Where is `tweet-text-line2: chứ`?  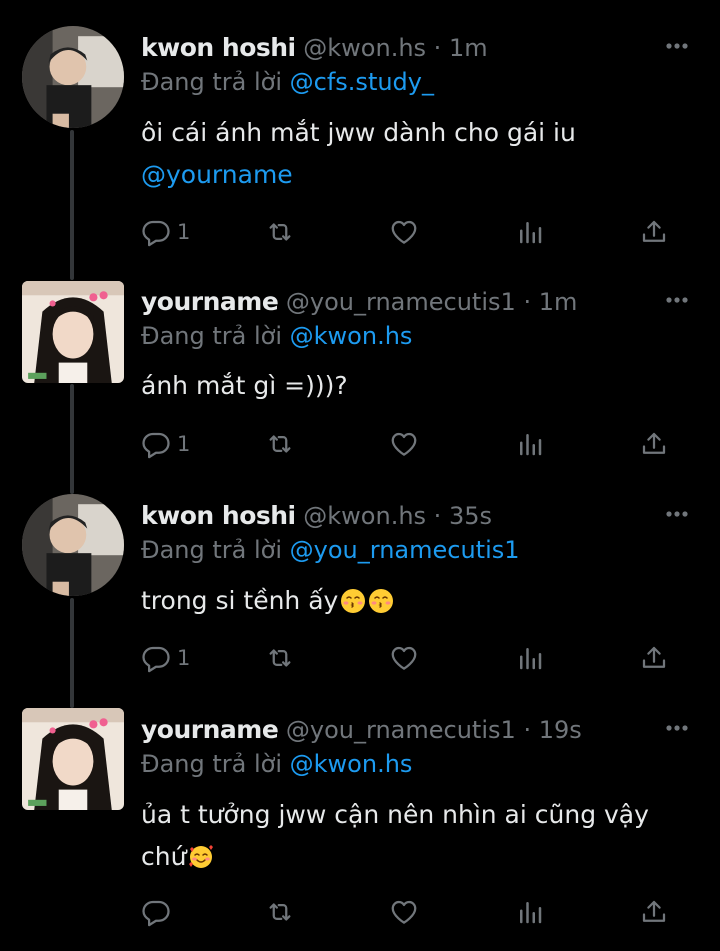
tweet-text-line2: chứ is located at coordinates (164, 856).